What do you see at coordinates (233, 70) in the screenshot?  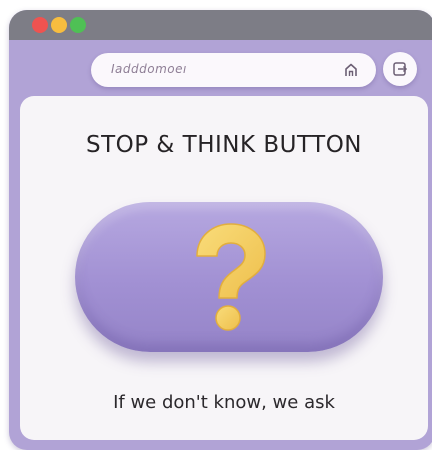 I see `address-bar: Iadddomoeı` at bounding box center [233, 70].